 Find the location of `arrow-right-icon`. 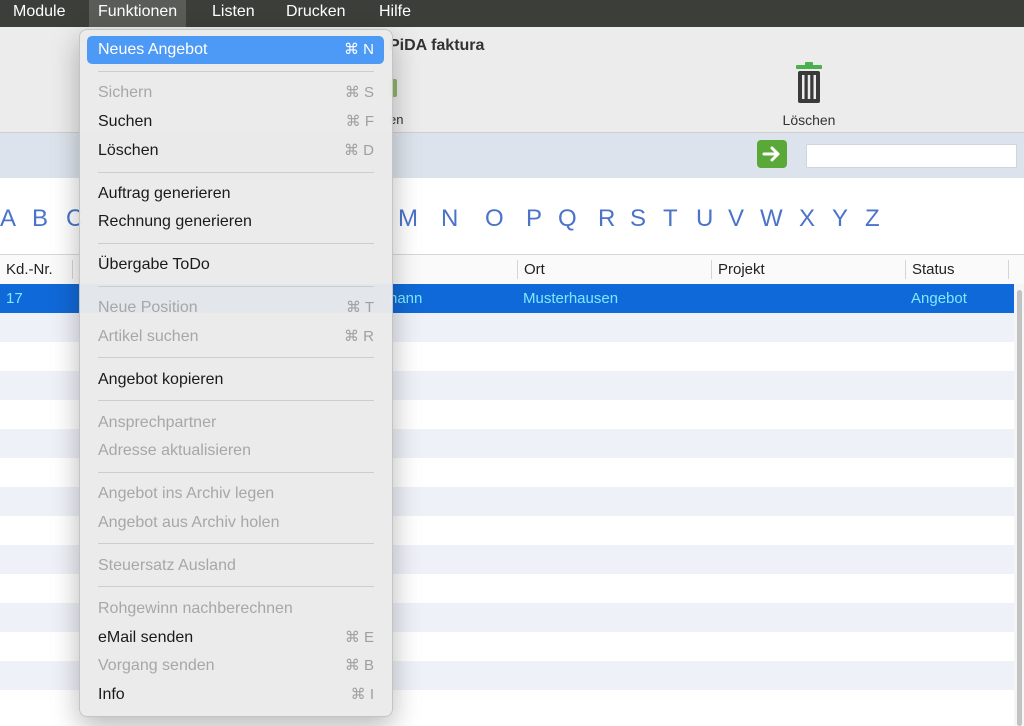

arrow-right-icon is located at coordinates (771, 154).